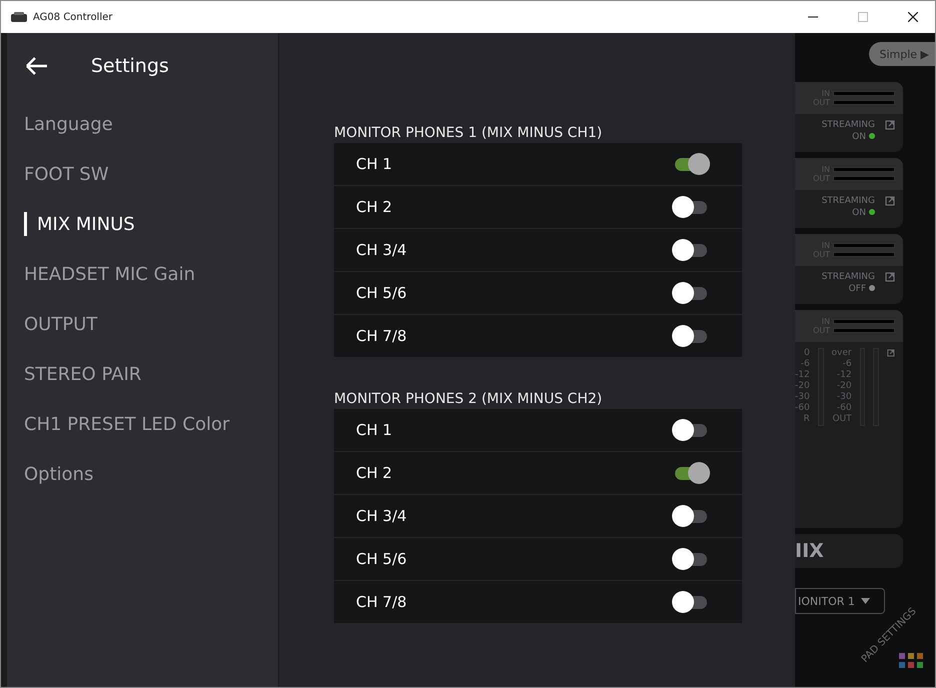 This screenshot has width=936, height=688. Describe the element at coordinates (61, 324) in the screenshot. I see `sidebar-item: OUTPUT` at that location.